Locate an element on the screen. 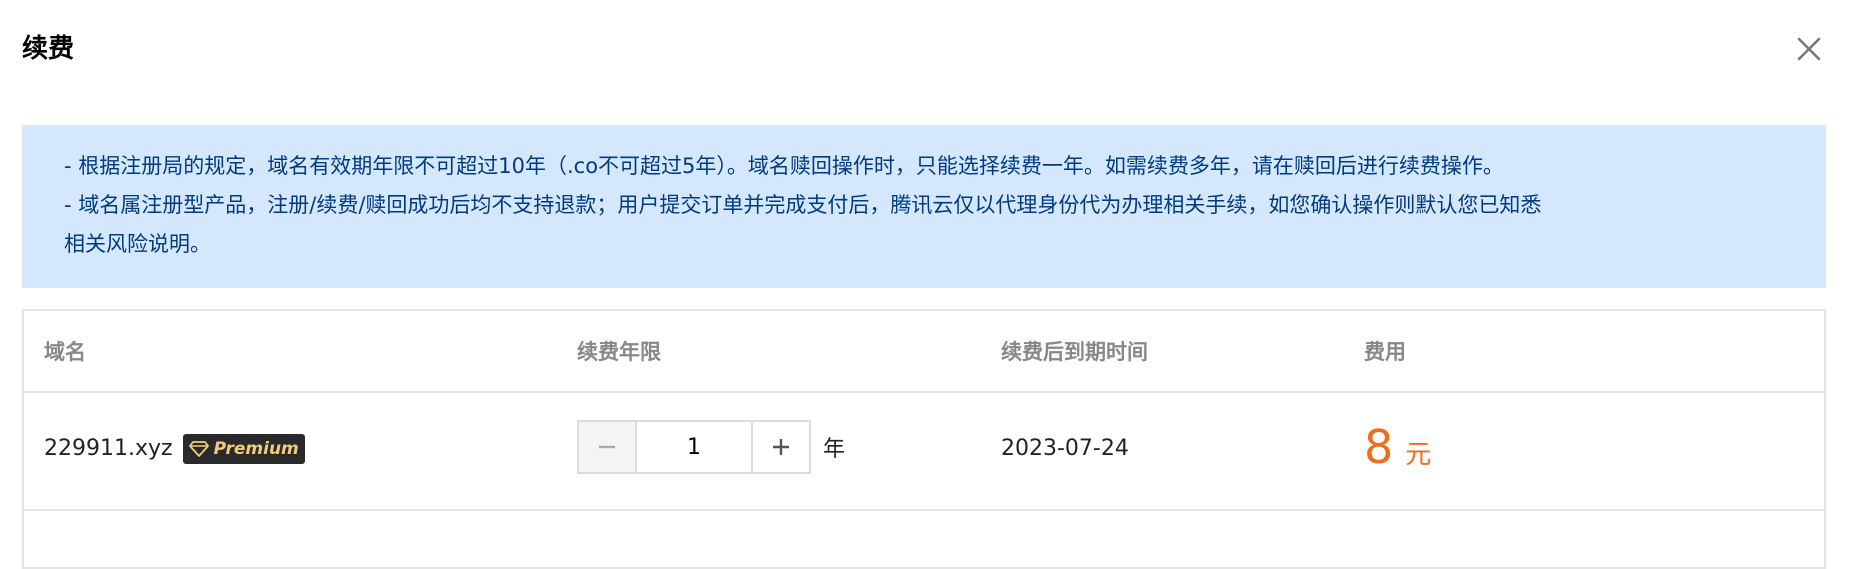 The width and height of the screenshot is (1854, 569). diamond-icon is located at coordinates (198, 449).